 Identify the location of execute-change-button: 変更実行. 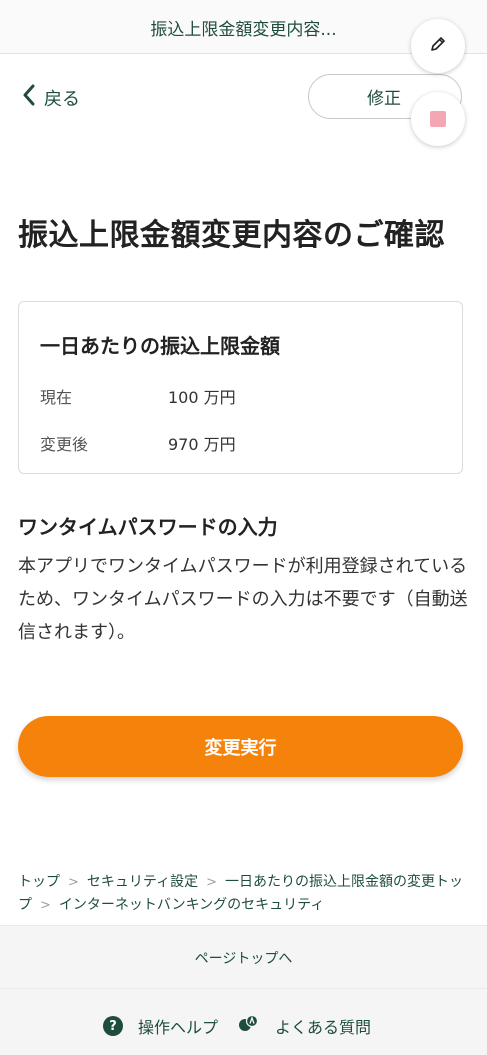
(240, 746).